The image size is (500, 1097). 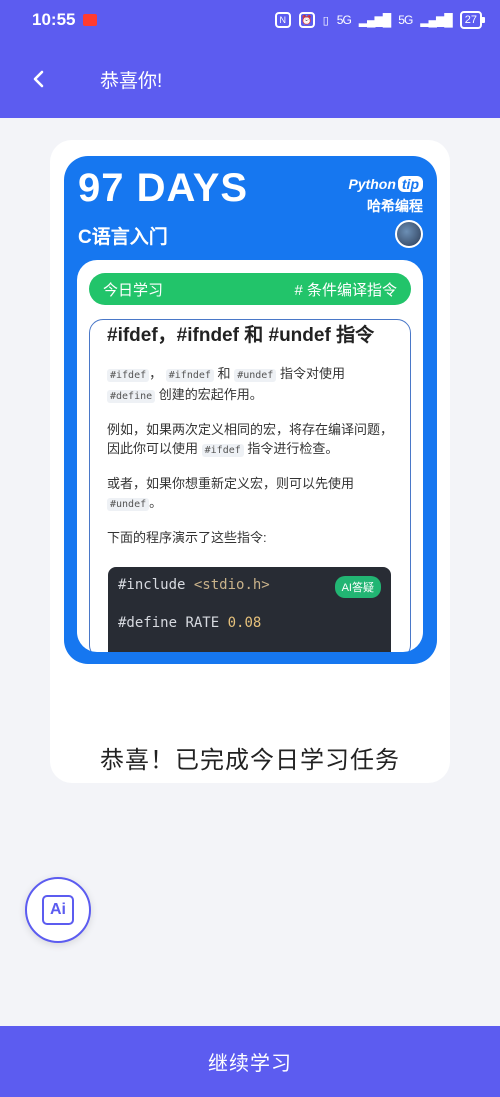 I want to click on lesson-paragraph-4: 下面的程序演示了这些指令:, so click(x=187, y=537).